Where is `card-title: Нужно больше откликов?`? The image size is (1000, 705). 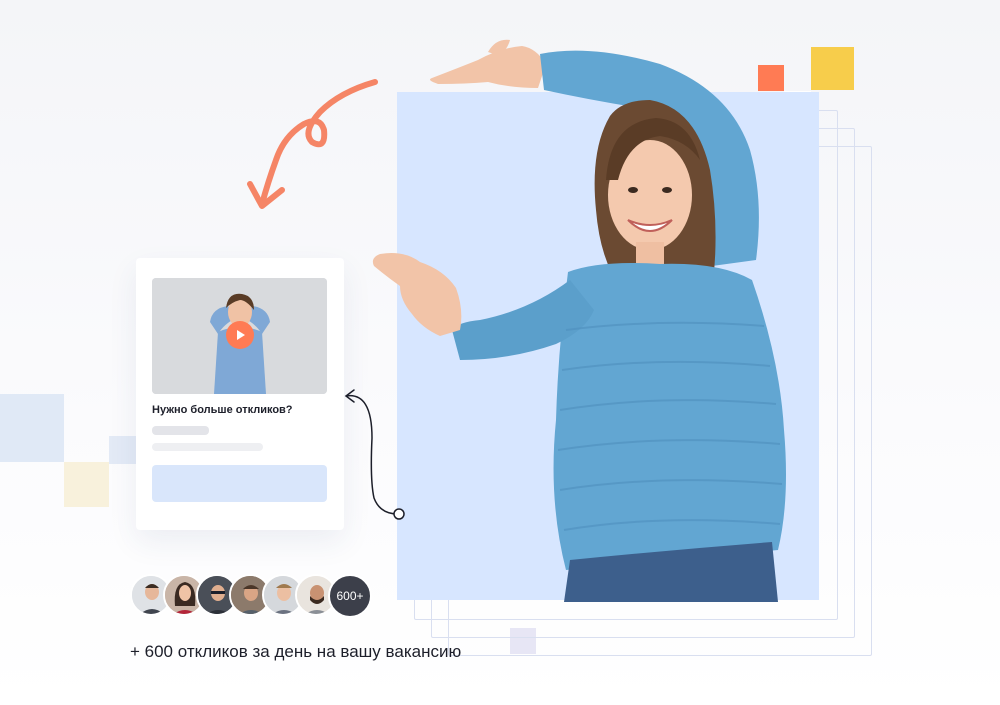
card-title: Нужно больше откликов? is located at coordinates (222, 410).